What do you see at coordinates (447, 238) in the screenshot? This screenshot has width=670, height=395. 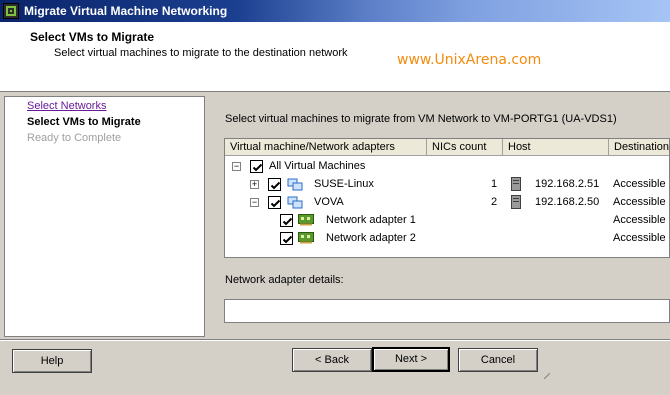 I see `table-row: Network adapter 2 Accessible` at bounding box center [447, 238].